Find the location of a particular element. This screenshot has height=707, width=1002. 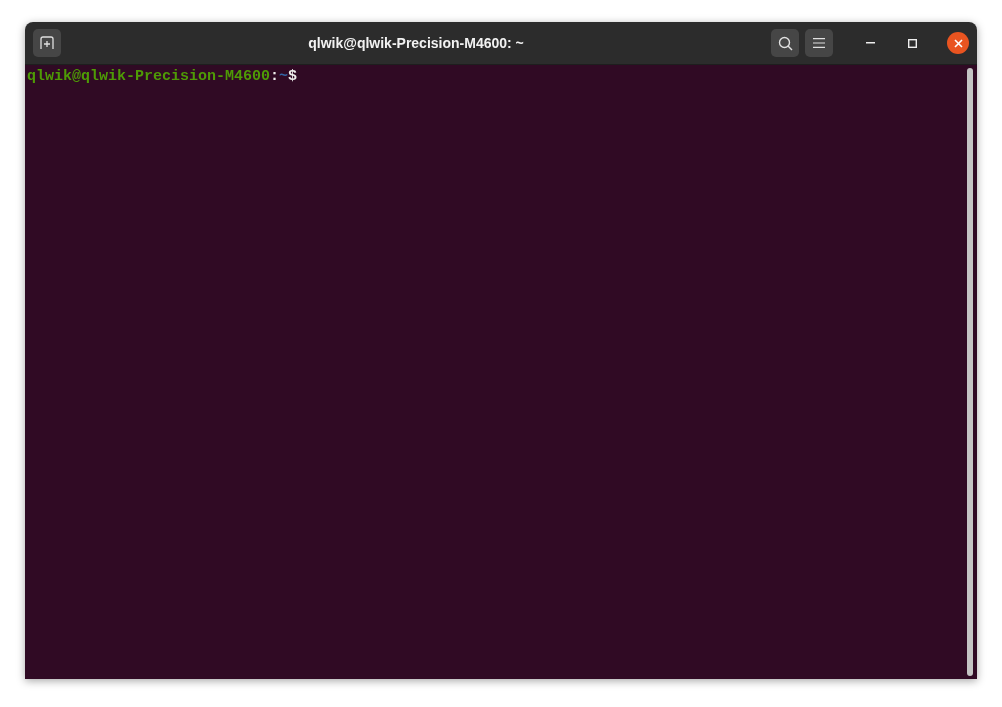

close-button is located at coordinates (958, 43).